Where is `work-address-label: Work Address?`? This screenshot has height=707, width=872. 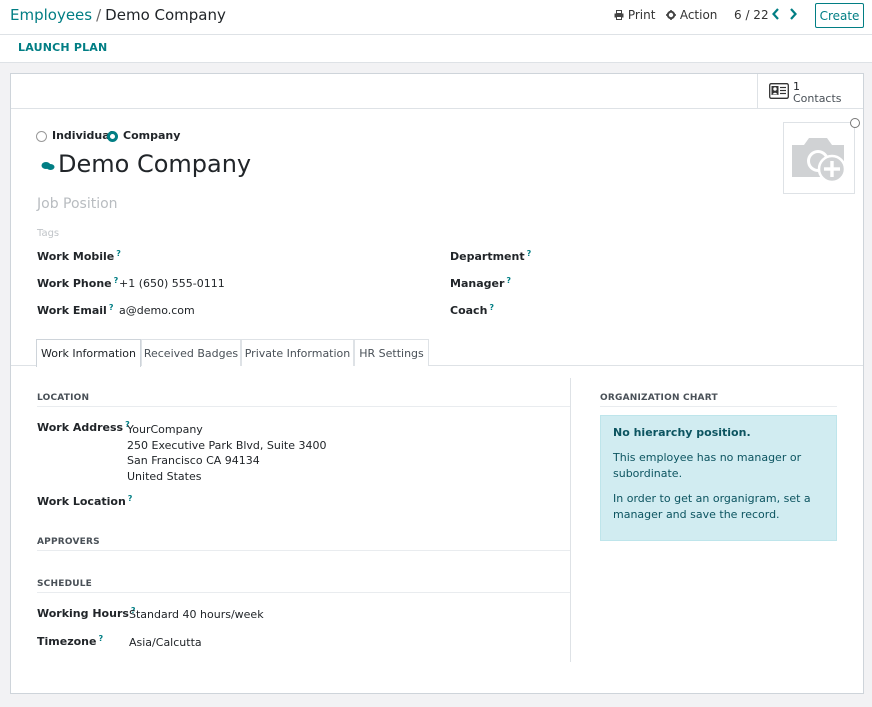 work-address-label: Work Address? is located at coordinates (83, 427).